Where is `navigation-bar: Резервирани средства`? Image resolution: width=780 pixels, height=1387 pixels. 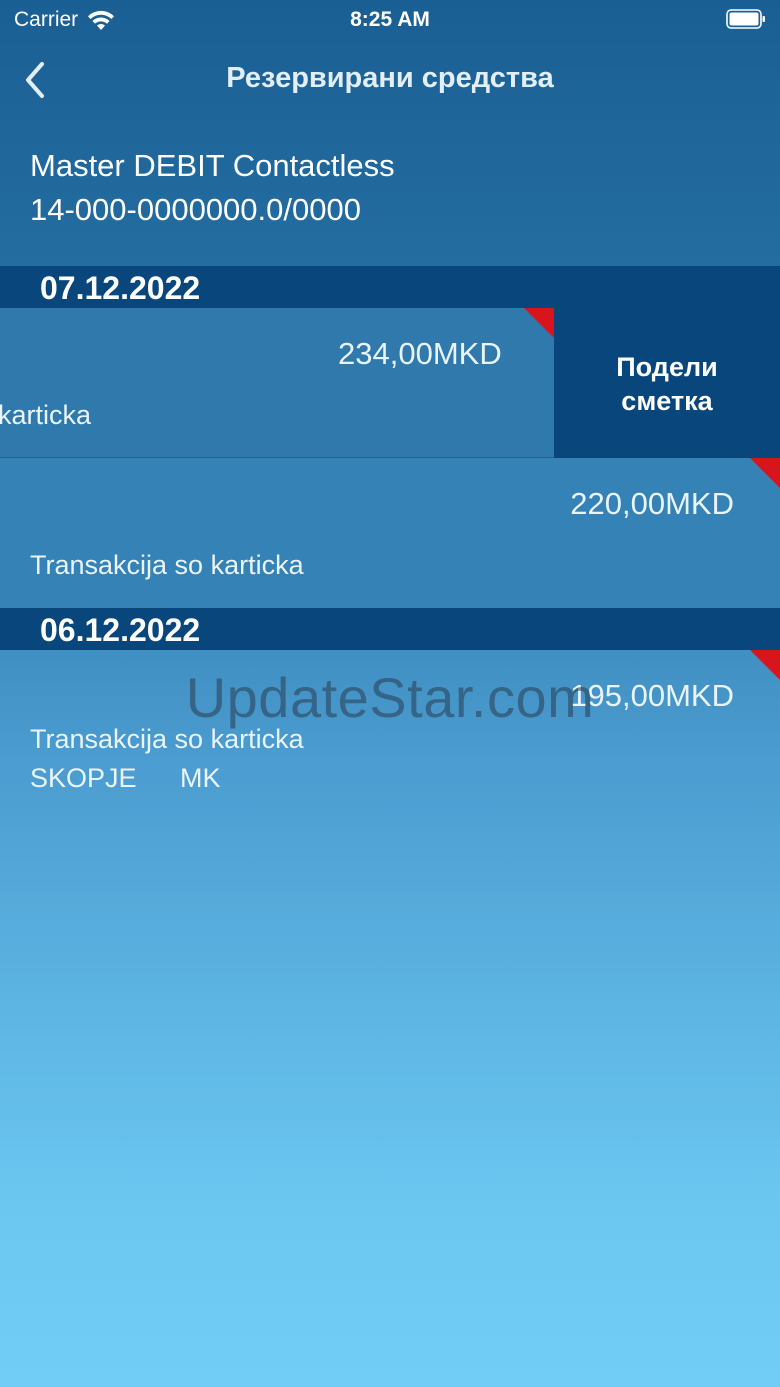 navigation-bar: Резервирани средства is located at coordinates (390, 80).